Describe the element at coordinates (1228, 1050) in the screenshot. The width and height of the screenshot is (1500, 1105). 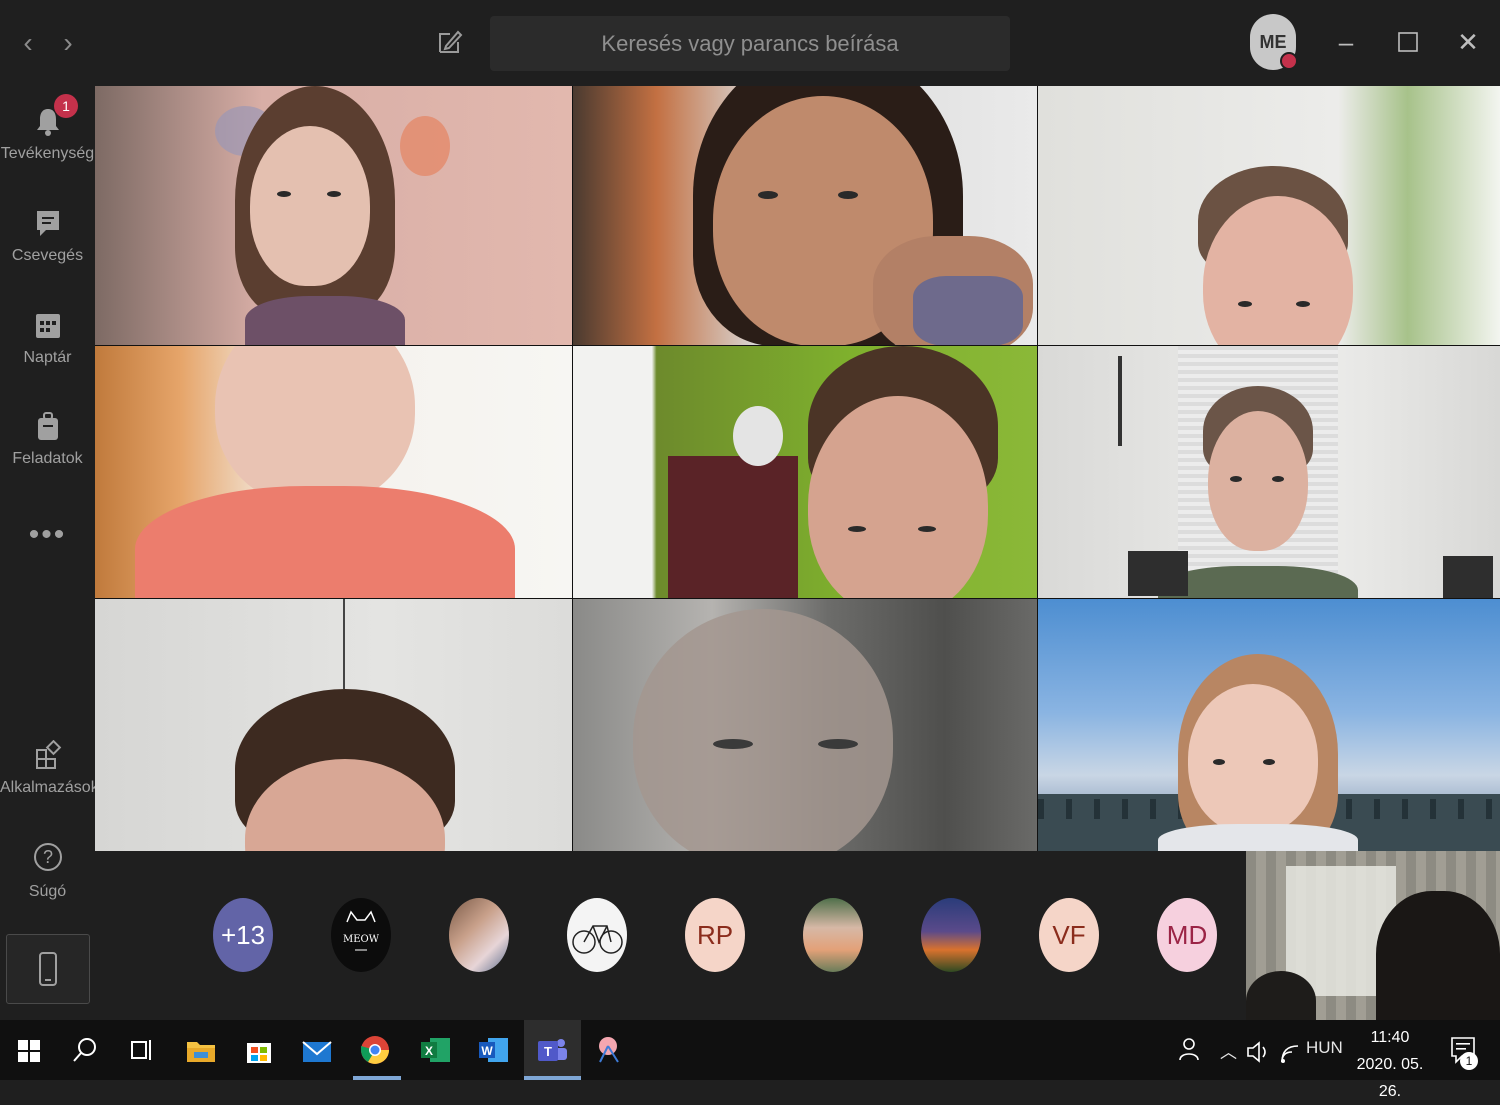
I see `show-hidden-icons-icon: ︿` at that location.